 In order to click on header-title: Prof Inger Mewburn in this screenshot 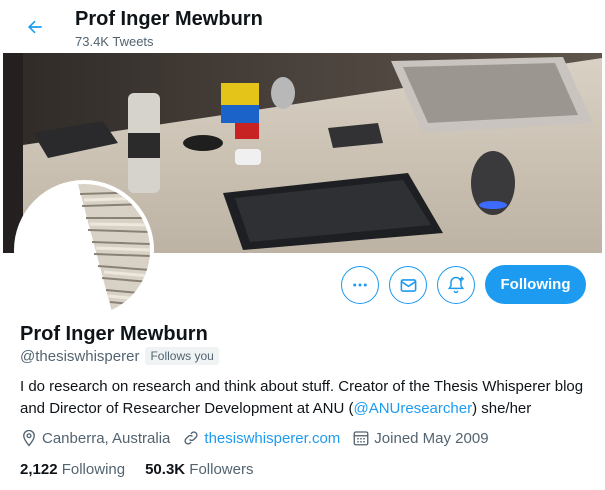, I will do `click(169, 19)`.